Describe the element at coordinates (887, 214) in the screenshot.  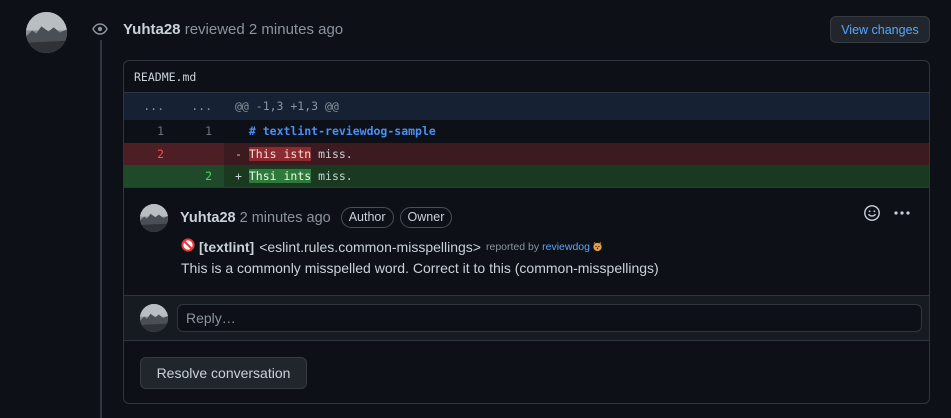
I see `comment-actions` at that location.